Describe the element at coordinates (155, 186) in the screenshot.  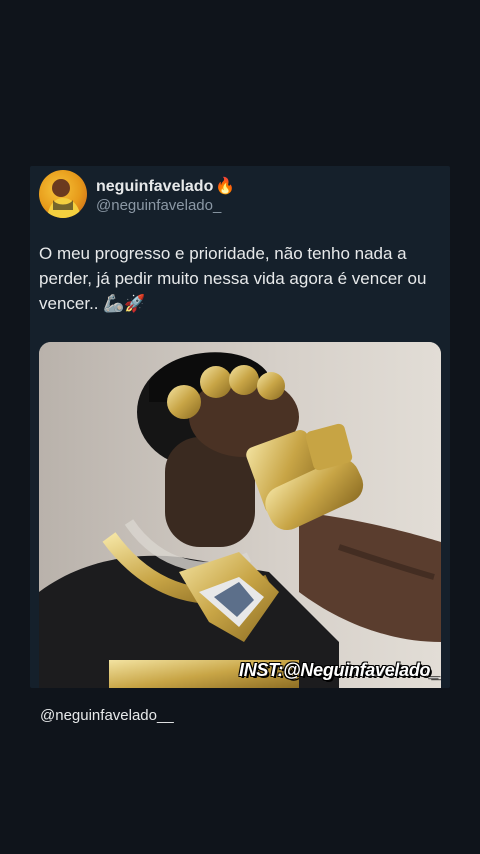
I see `display-name-text: neguinfavelado` at that location.